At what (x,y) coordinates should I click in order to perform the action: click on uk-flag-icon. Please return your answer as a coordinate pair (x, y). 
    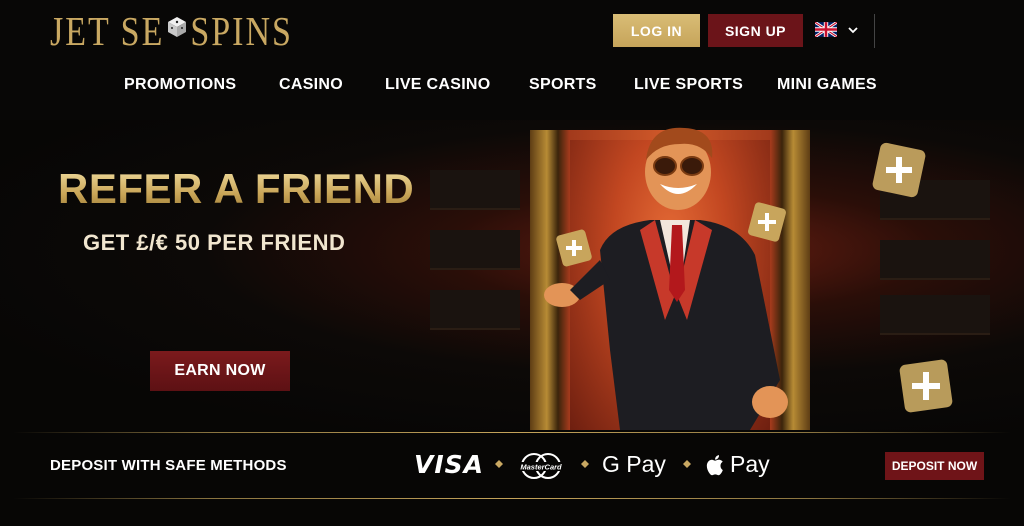
    Looking at the image, I should click on (826, 29).